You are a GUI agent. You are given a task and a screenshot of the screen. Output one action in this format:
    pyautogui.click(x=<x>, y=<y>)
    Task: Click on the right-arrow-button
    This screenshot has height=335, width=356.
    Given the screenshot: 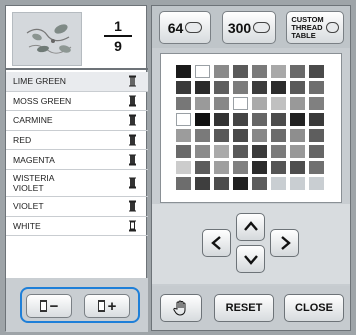 What is the action you would take?
    pyautogui.click(x=284, y=243)
    